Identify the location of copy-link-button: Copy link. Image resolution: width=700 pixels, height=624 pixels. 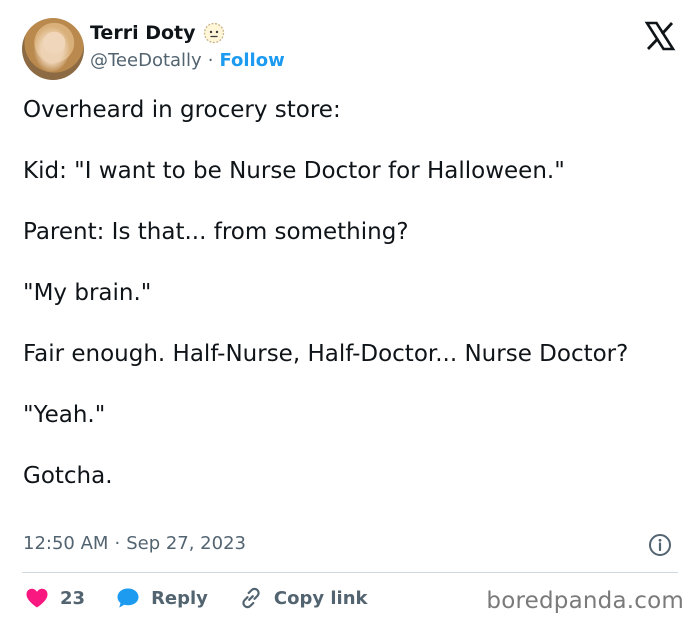
(303, 598).